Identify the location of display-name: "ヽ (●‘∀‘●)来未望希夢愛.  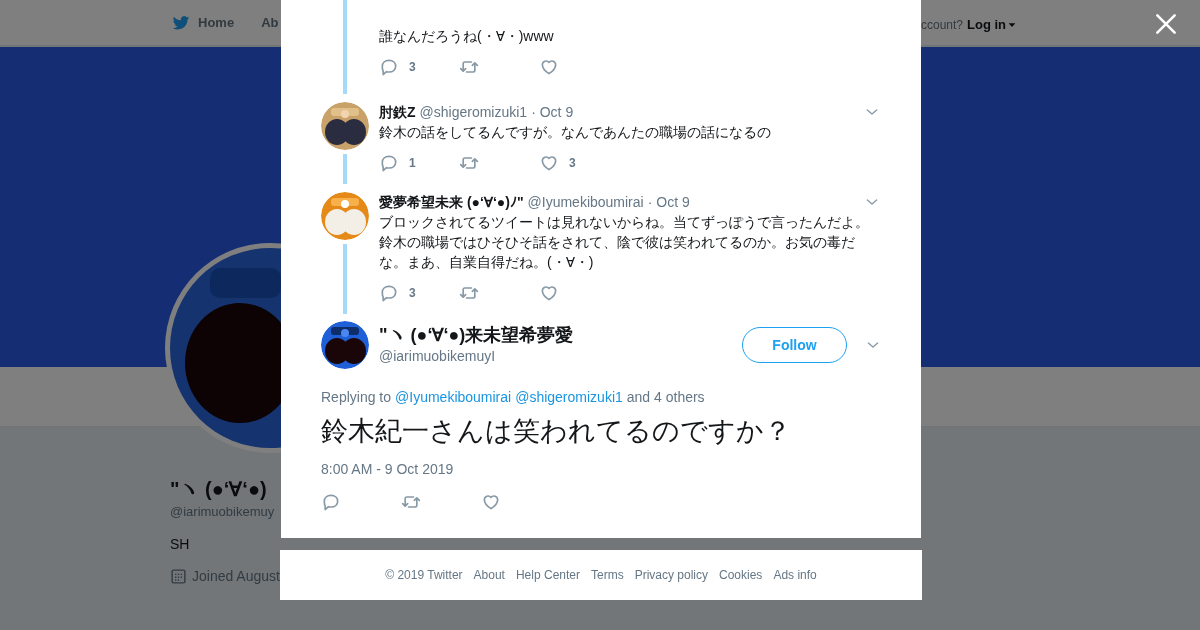
(560, 335).